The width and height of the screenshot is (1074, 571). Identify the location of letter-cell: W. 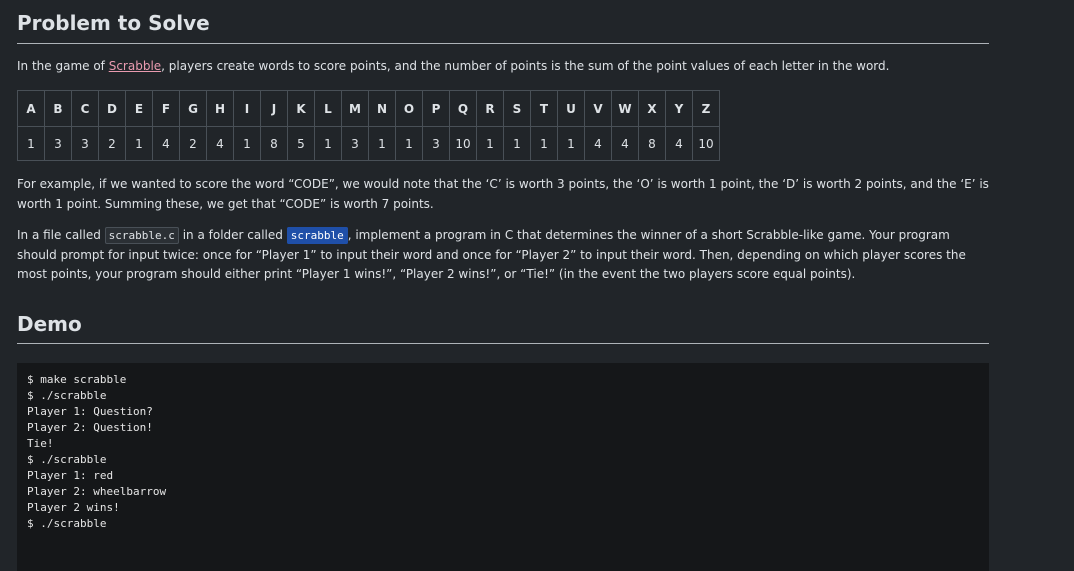
(625, 108).